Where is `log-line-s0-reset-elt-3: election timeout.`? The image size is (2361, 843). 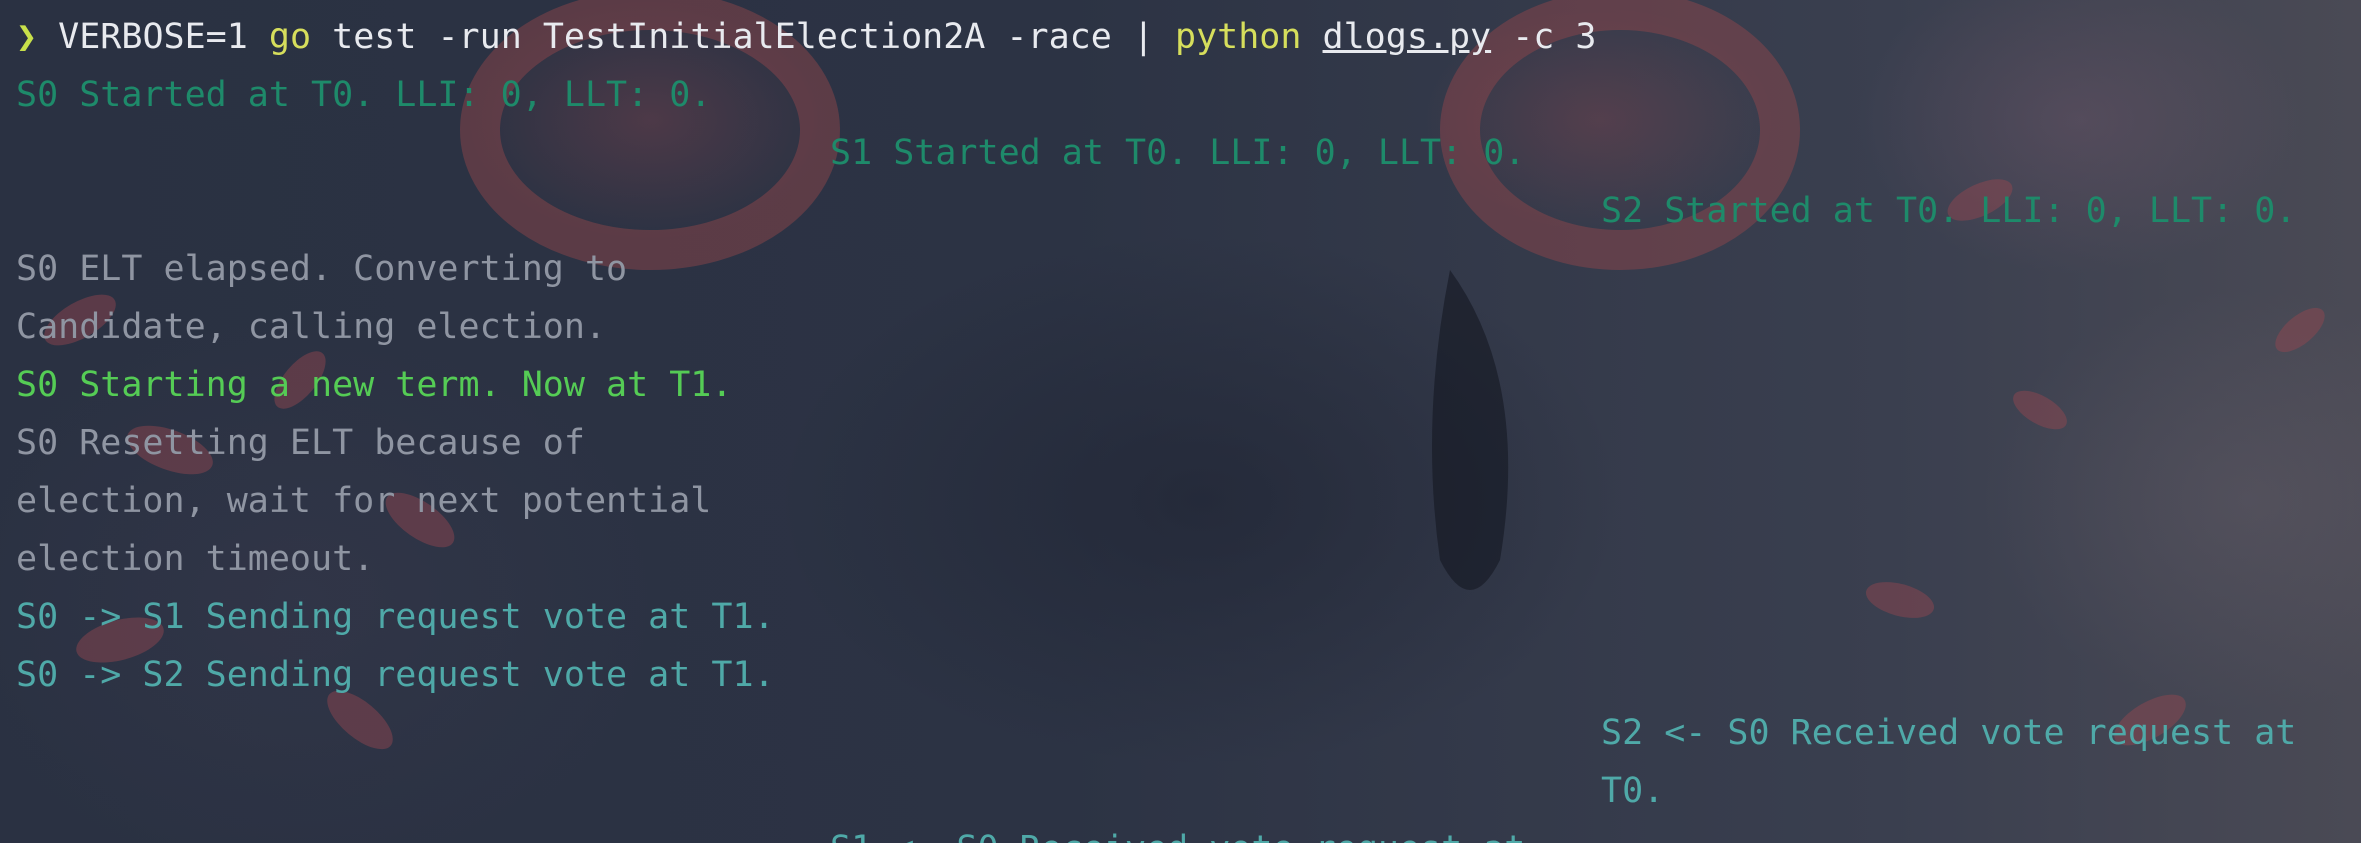
log-line-s0-reset-elt-3: election timeout. is located at coordinates (195, 559).